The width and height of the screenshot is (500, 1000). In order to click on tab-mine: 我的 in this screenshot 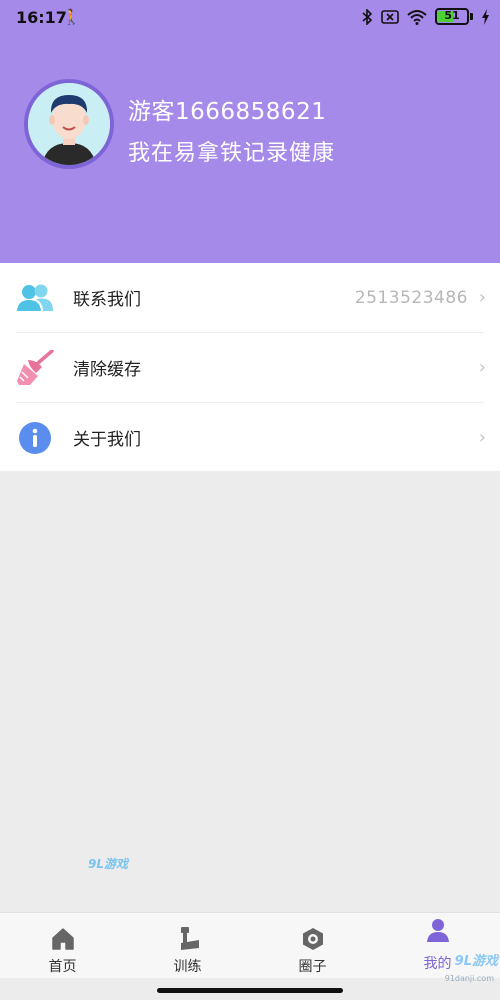, I will do `click(437, 946)`.